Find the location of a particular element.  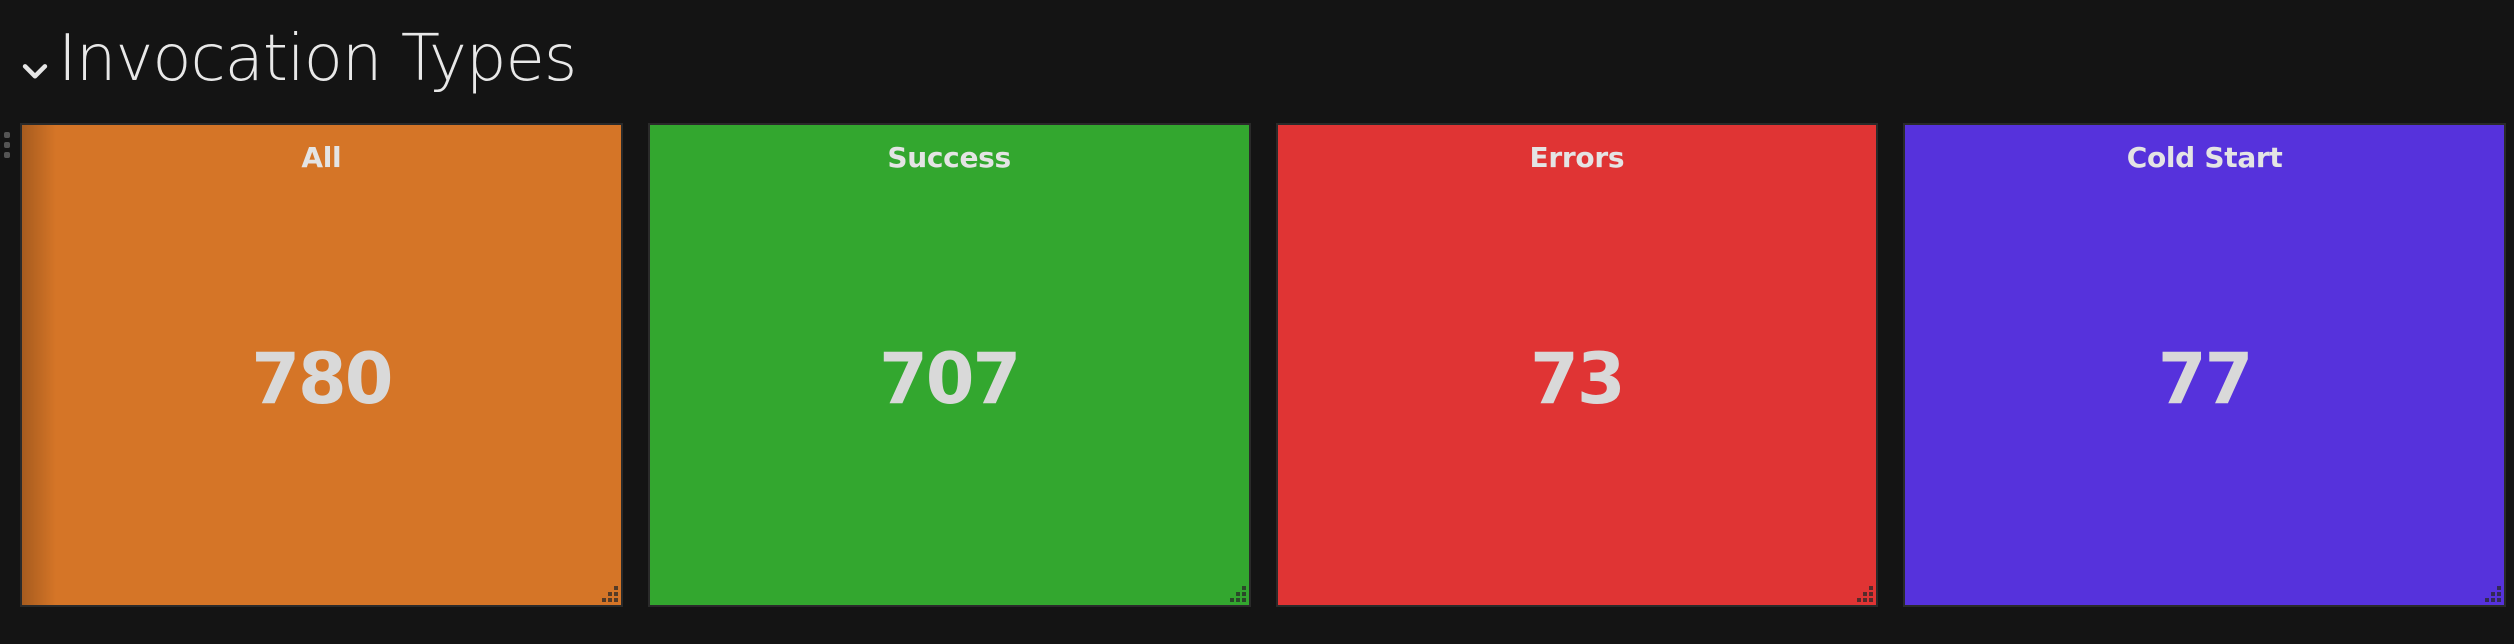

row-header: Invocation Types is located at coordinates (297, 59).